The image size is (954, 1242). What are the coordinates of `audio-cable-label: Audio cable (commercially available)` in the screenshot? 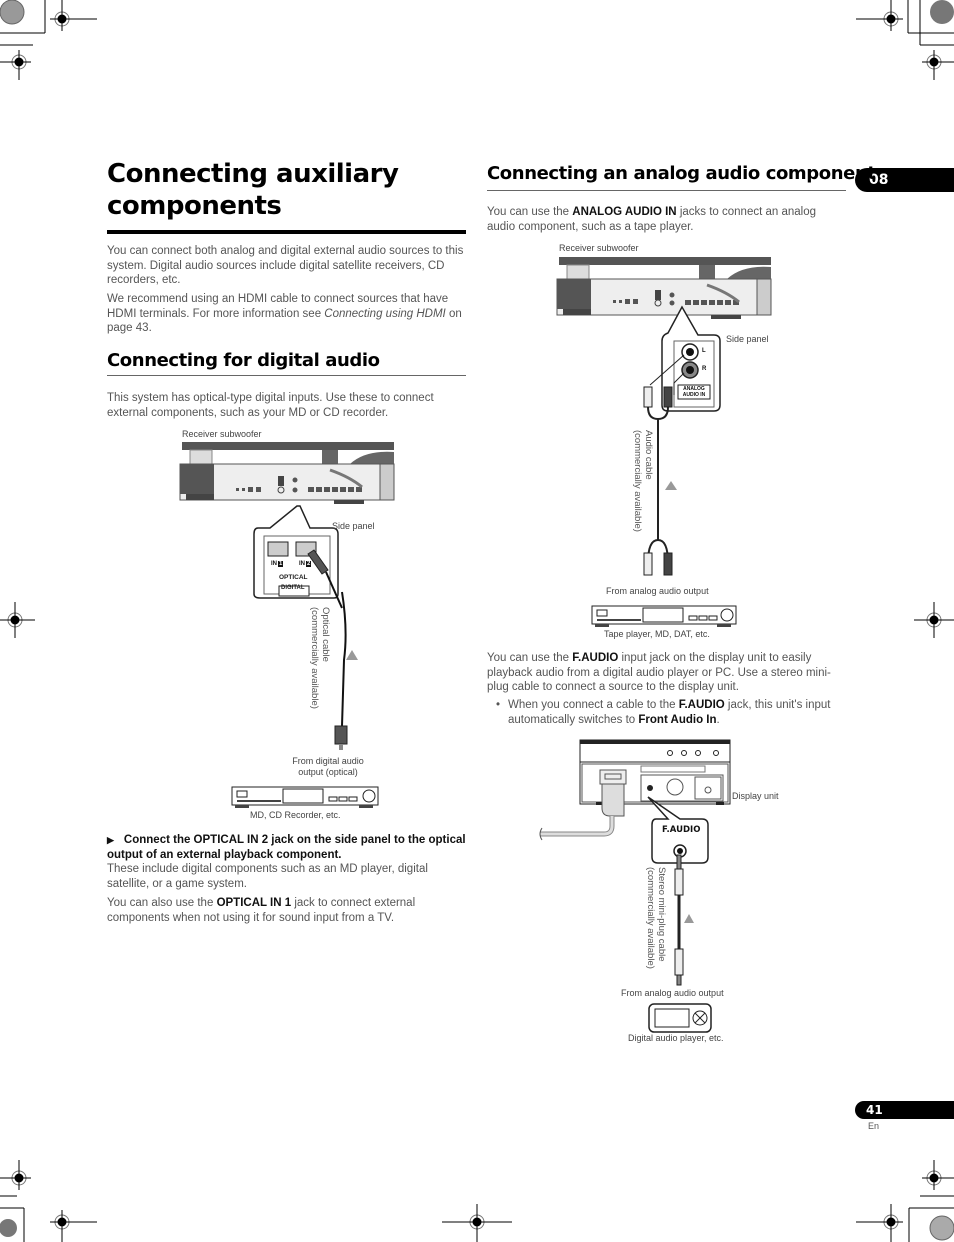 It's located at (643, 481).